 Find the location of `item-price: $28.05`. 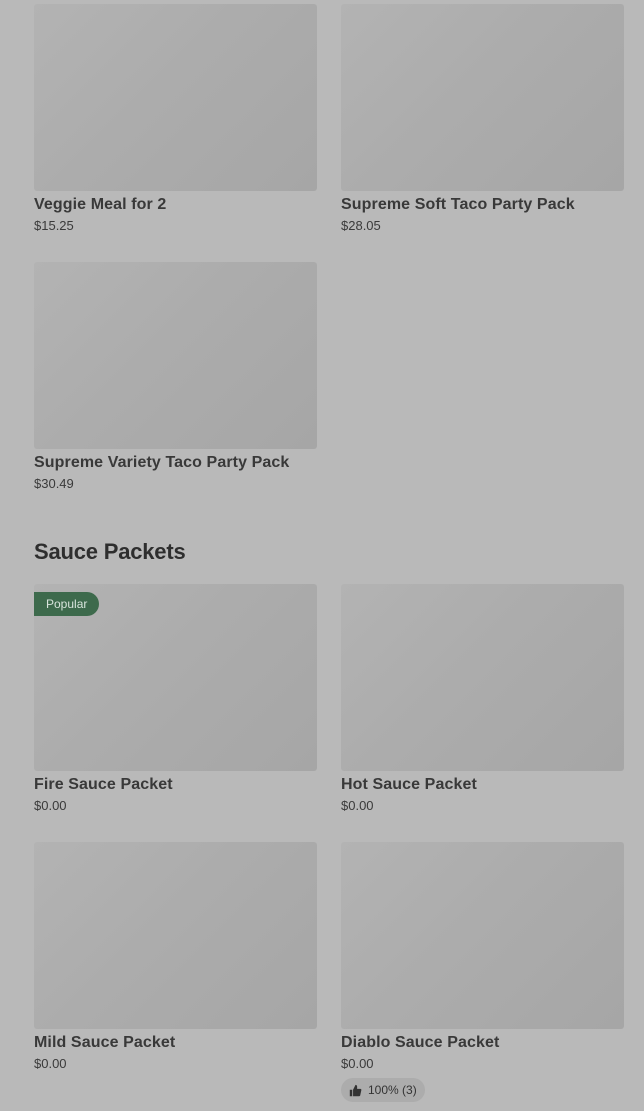

item-price: $28.05 is located at coordinates (361, 225).